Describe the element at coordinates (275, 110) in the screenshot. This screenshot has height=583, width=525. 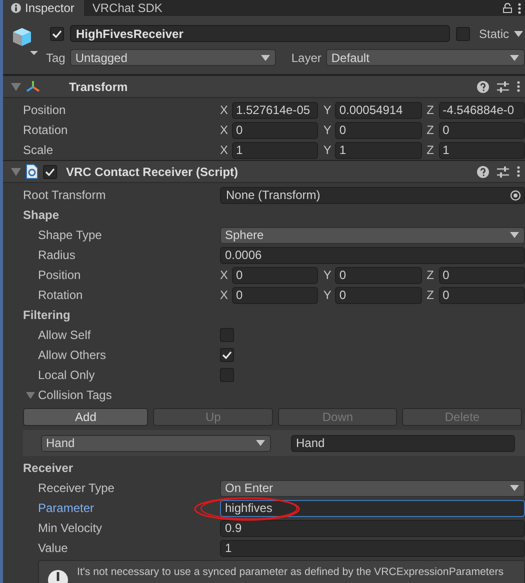
I see `number-field: 1.527614e-05` at that location.